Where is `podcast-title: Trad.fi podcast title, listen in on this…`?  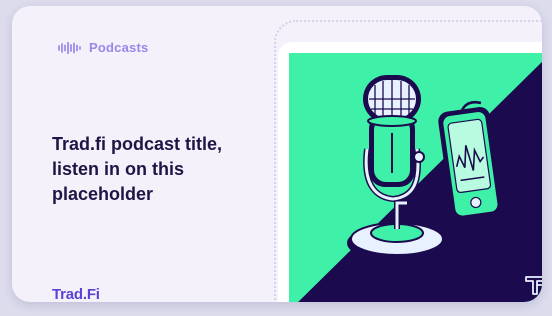 podcast-title: Trad.fi podcast title, listen in on this… is located at coordinates (162, 169).